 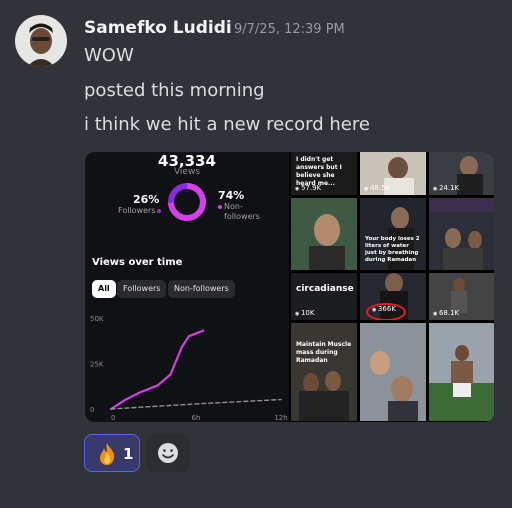 I want to click on reel-caption: Maintain Muscle mass during Ramadan, so click(x=324, y=352).